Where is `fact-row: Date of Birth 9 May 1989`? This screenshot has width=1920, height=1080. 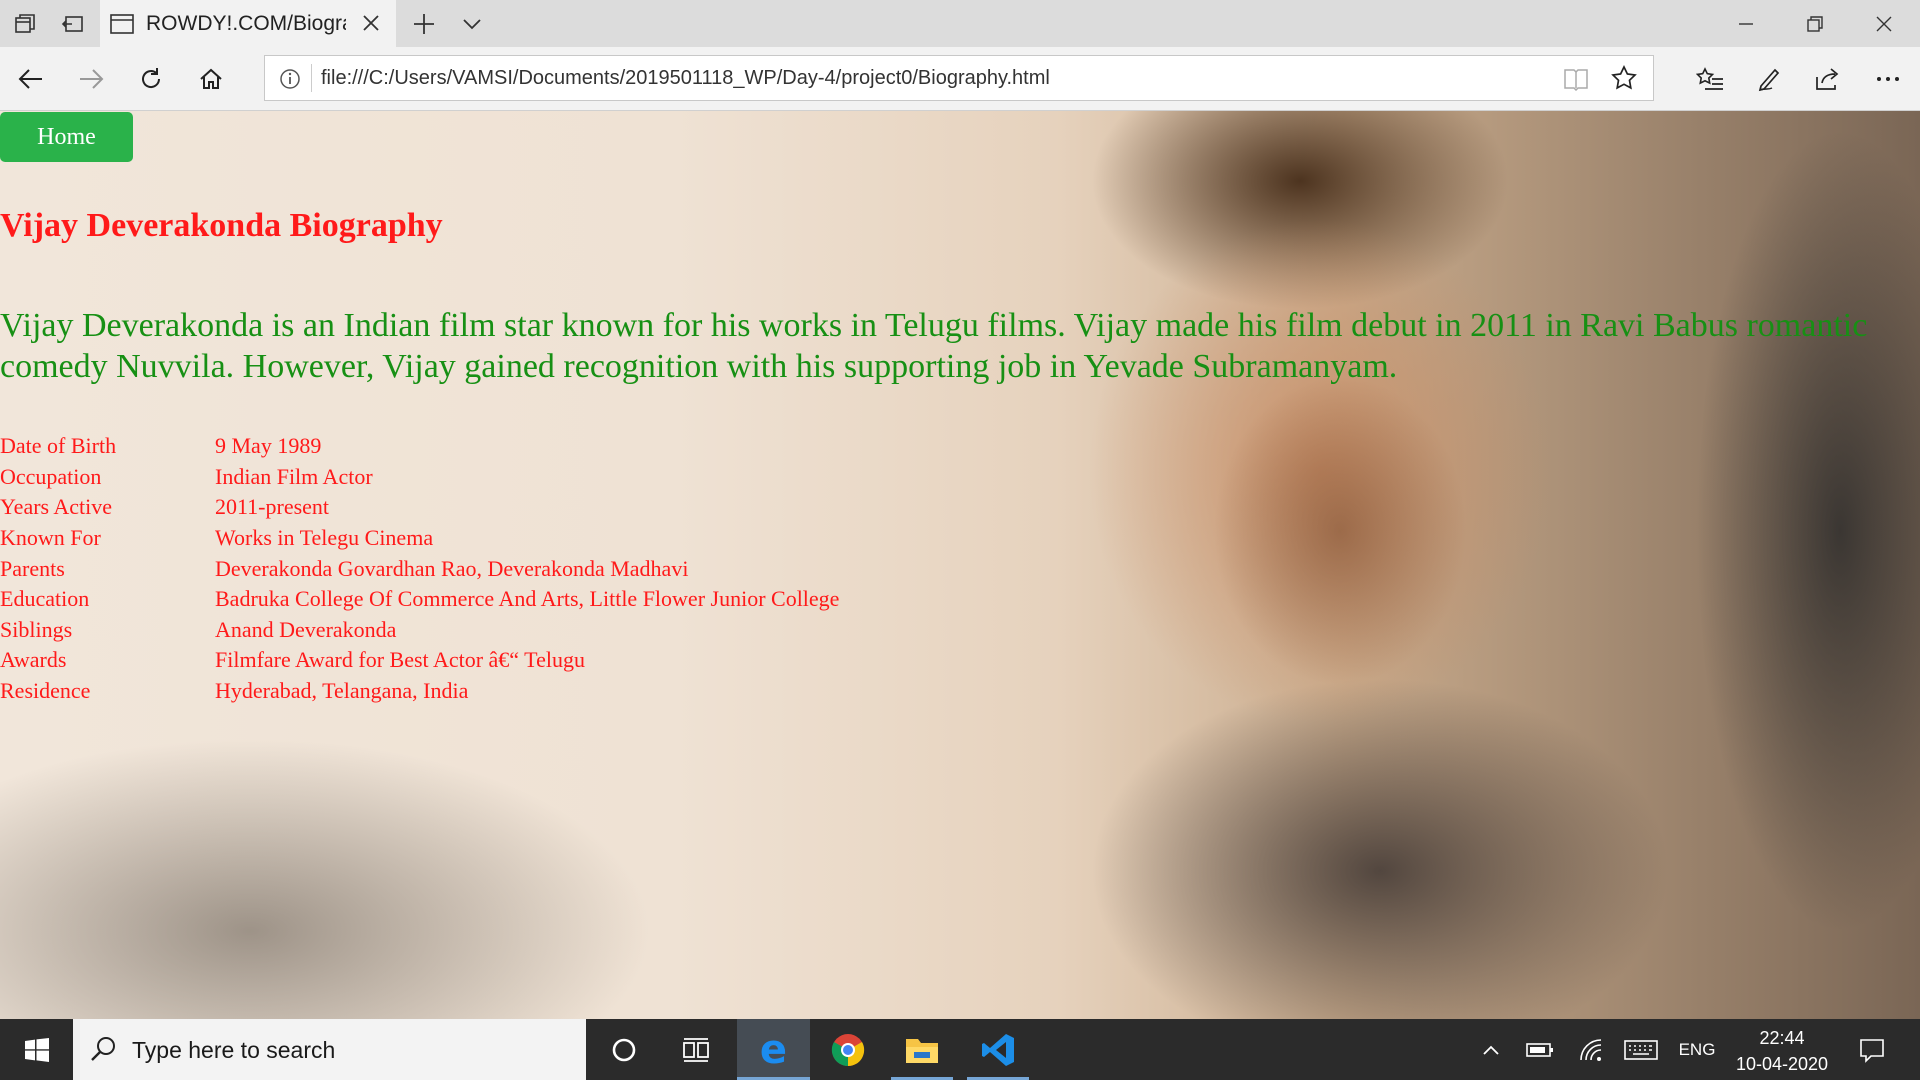 fact-row: Date of Birth 9 May 1989 is located at coordinates (419, 446).